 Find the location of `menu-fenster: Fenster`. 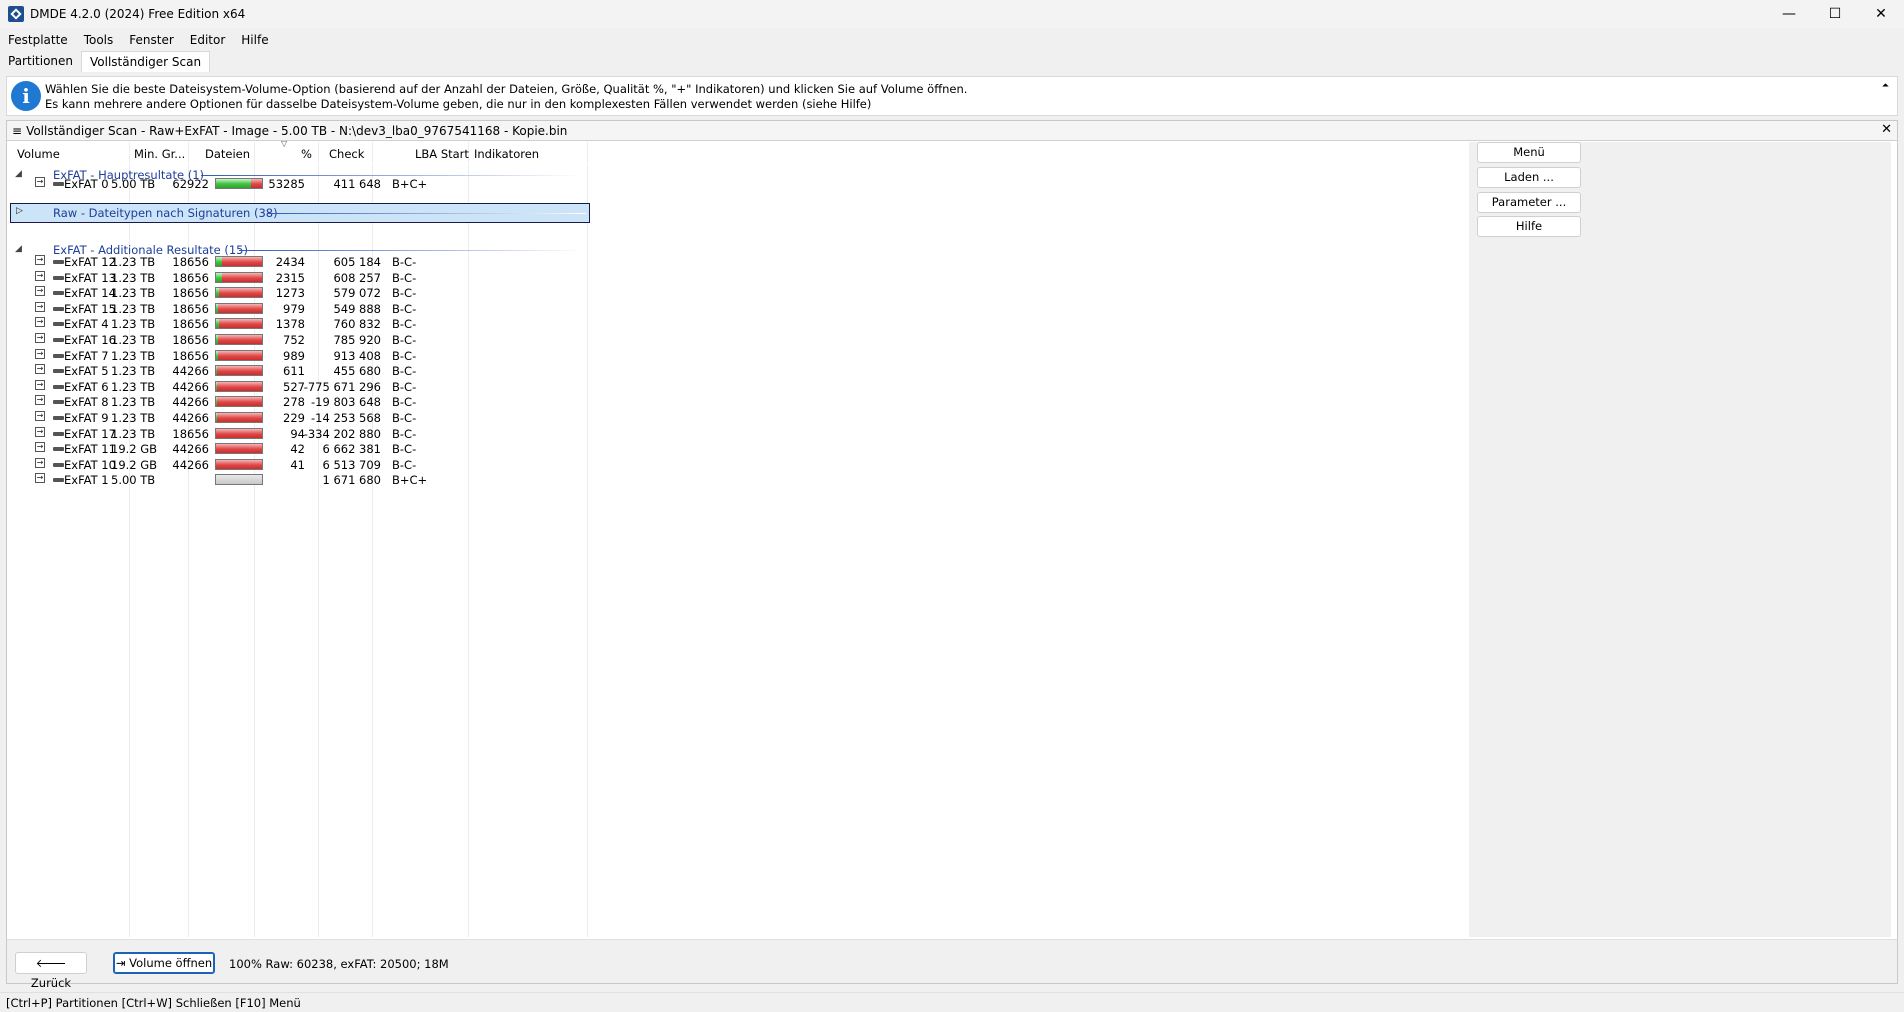

menu-fenster: Fenster is located at coordinates (151, 40).